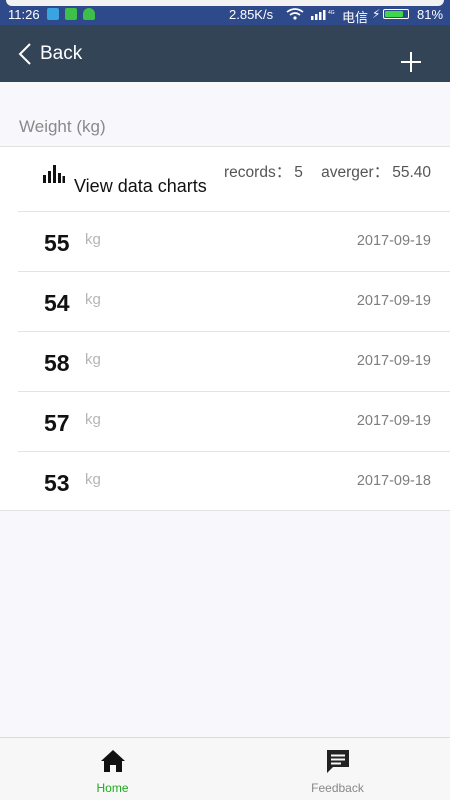 The height and width of the screenshot is (800, 450). Describe the element at coordinates (337, 788) in the screenshot. I see `nav-feedback-label: Feedback` at that location.